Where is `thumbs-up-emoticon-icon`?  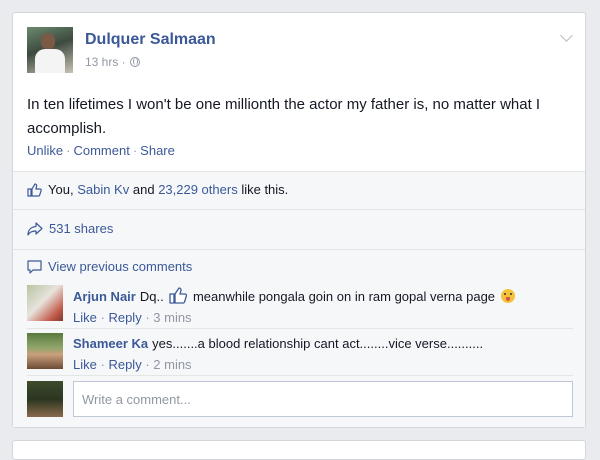
thumbs-up-emoticon-icon is located at coordinates (178, 295).